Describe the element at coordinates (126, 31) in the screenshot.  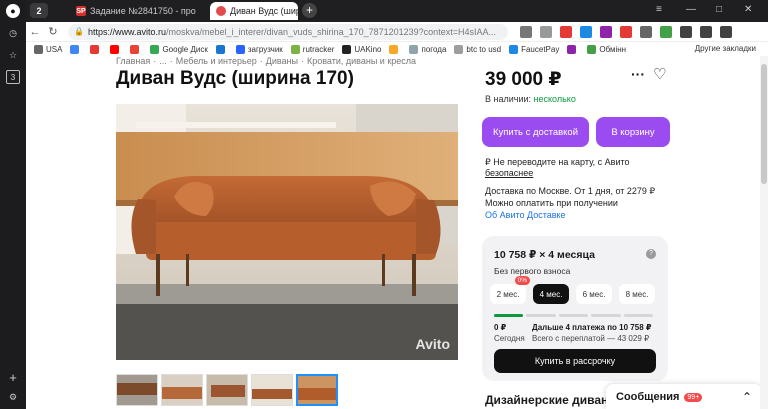
I see `url-host: https://www.avito.ru` at that location.